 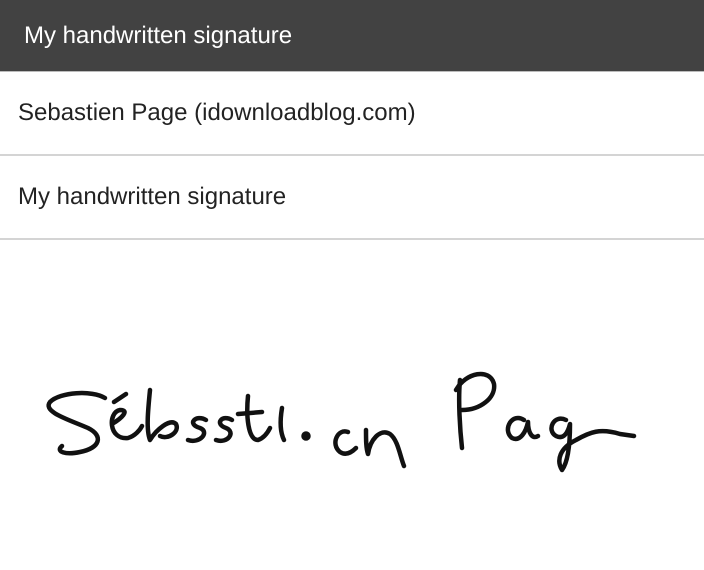 What do you see at coordinates (158, 36) in the screenshot?
I see `app-bar-title: My handwritten signature` at bounding box center [158, 36].